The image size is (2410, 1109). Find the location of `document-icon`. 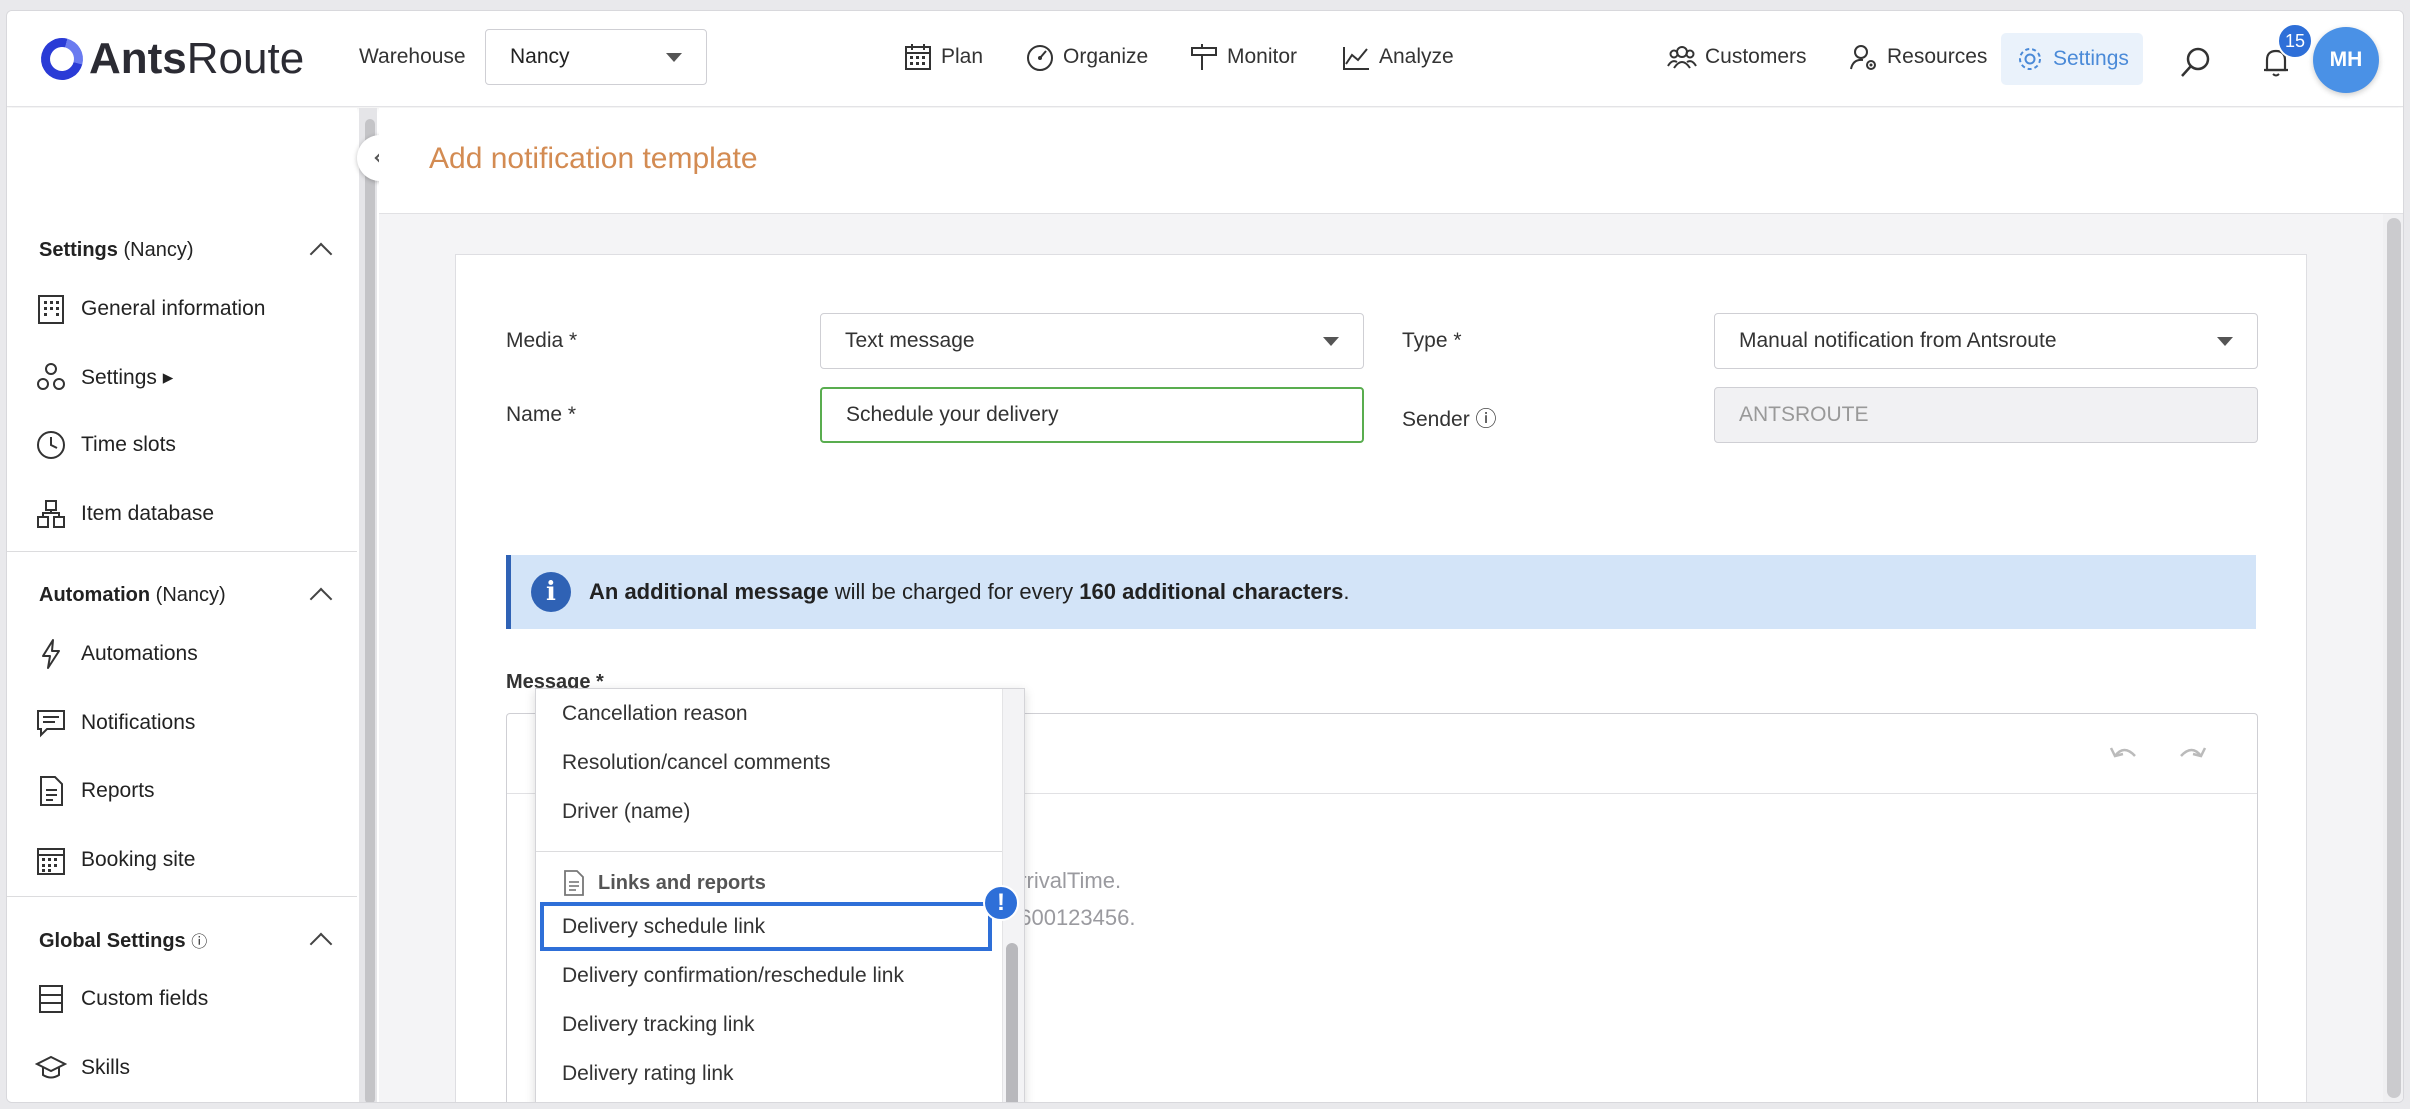

document-icon is located at coordinates (574, 883).